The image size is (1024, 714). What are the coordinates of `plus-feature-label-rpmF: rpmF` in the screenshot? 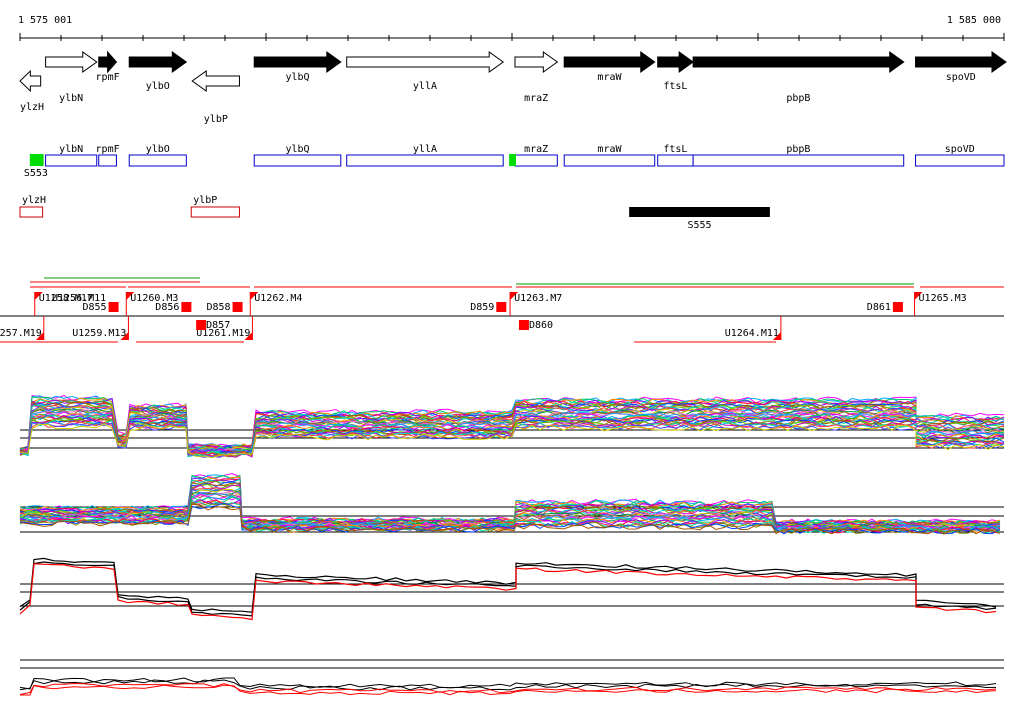 It's located at (108, 149).